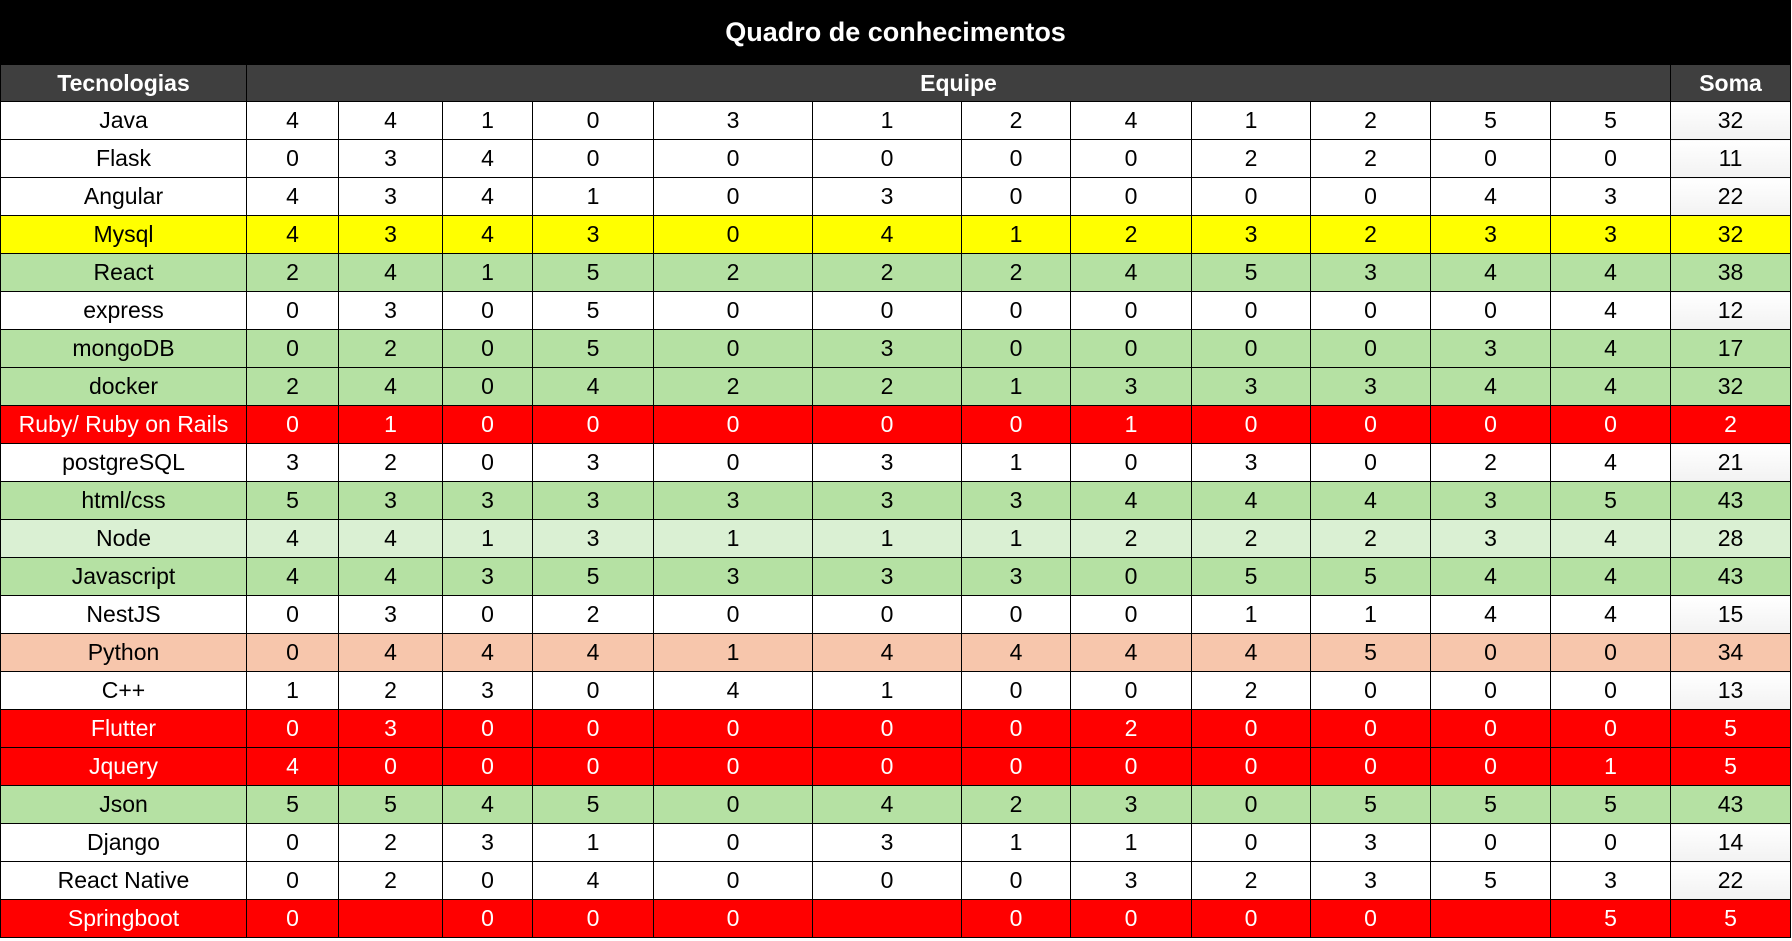  I want to click on score-cell, so click(390, 918).